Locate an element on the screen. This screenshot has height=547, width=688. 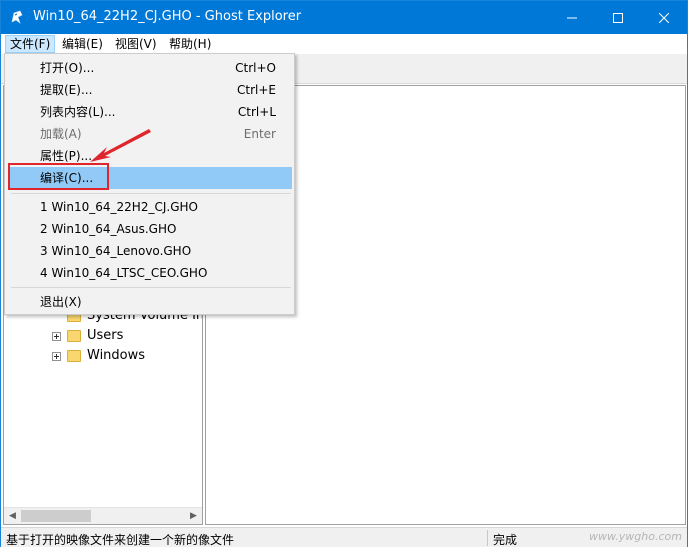
menu-item-recent-3: 3 Win10_64_Lenovo.GHO is located at coordinates (150, 251).